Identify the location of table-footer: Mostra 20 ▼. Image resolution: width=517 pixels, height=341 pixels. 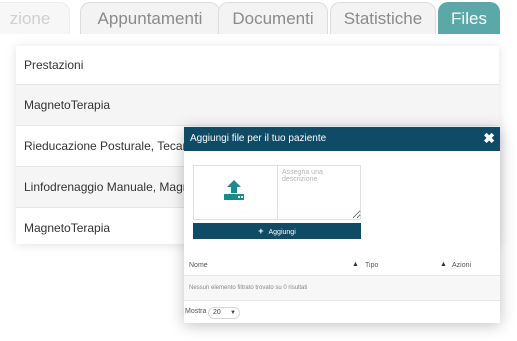
(342, 313).